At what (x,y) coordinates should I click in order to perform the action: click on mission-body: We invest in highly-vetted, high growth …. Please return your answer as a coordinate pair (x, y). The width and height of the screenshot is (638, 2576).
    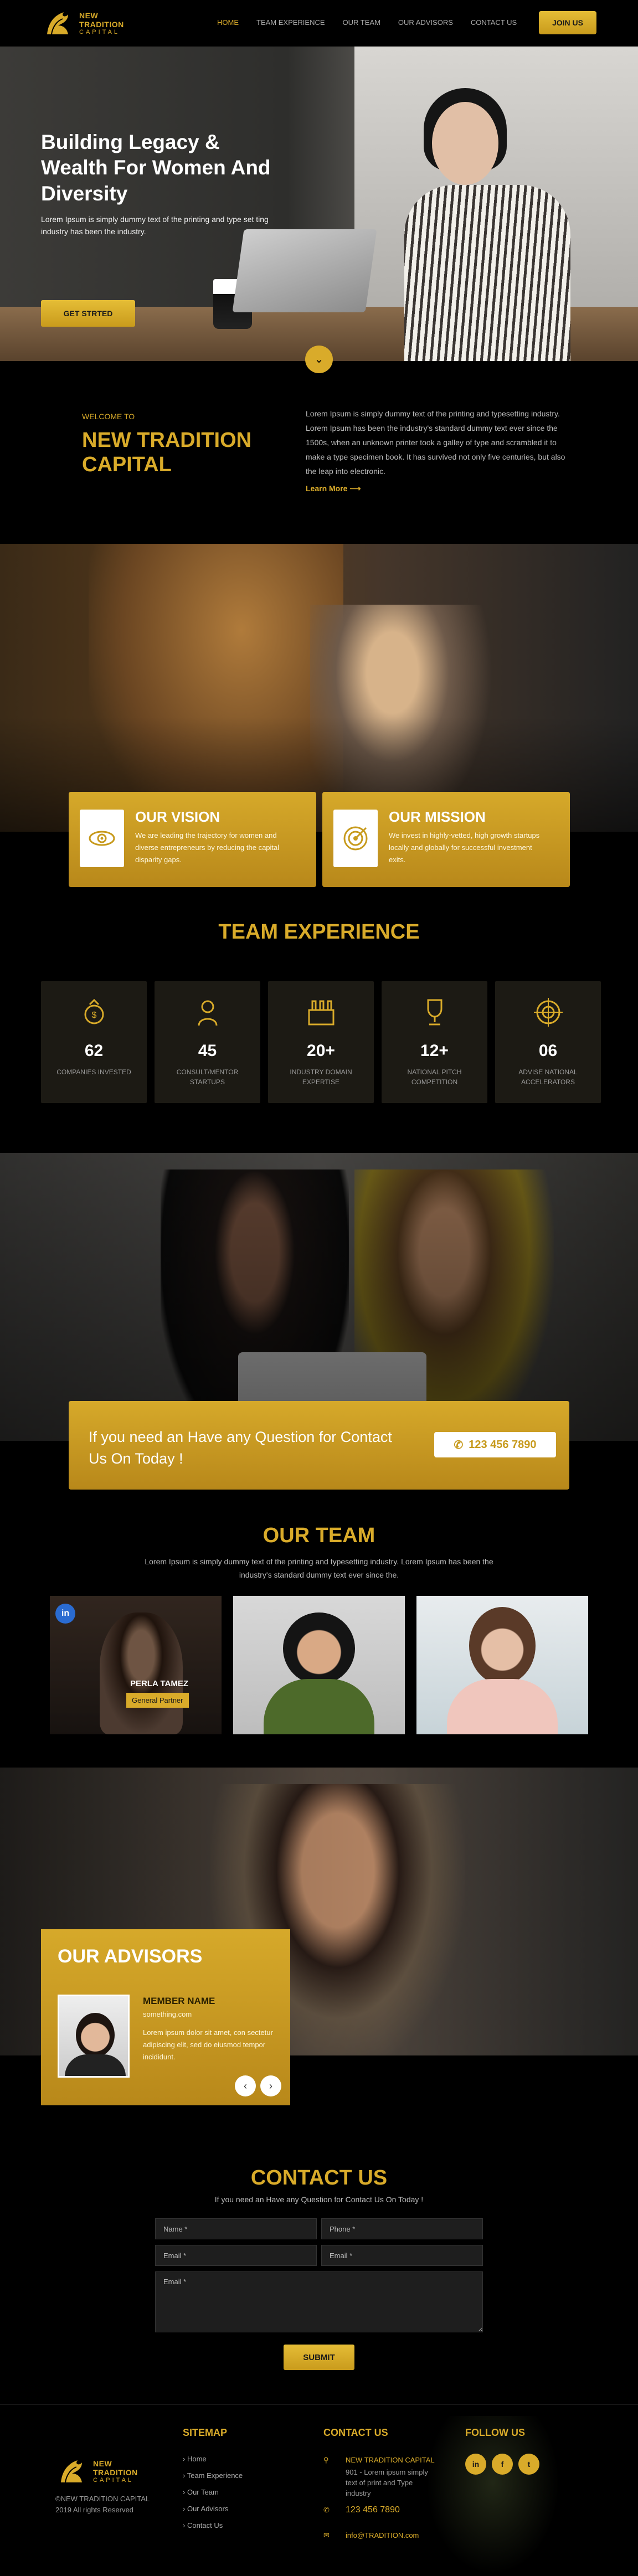
    Looking at the image, I should click on (464, 847).